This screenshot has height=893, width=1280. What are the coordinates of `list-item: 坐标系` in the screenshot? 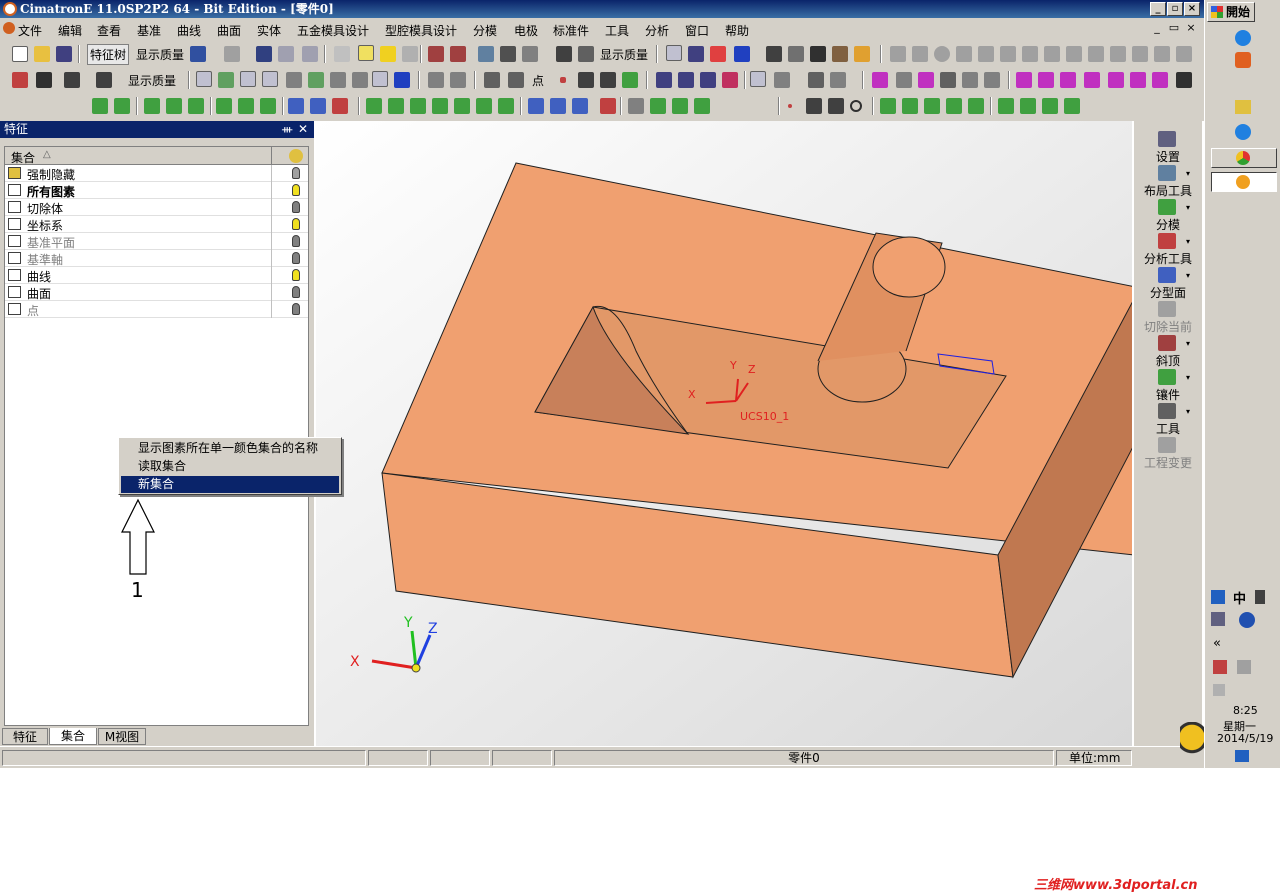 It's located at (156, 224).